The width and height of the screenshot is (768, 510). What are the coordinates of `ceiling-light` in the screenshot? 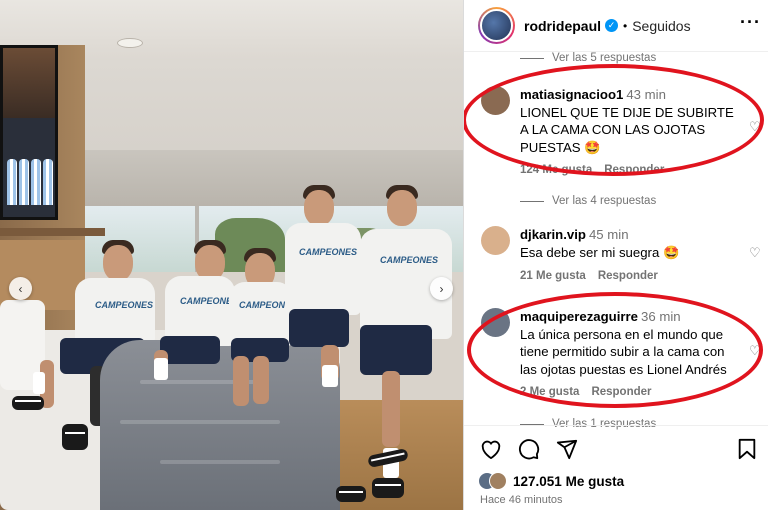 It's located at (130, 43).